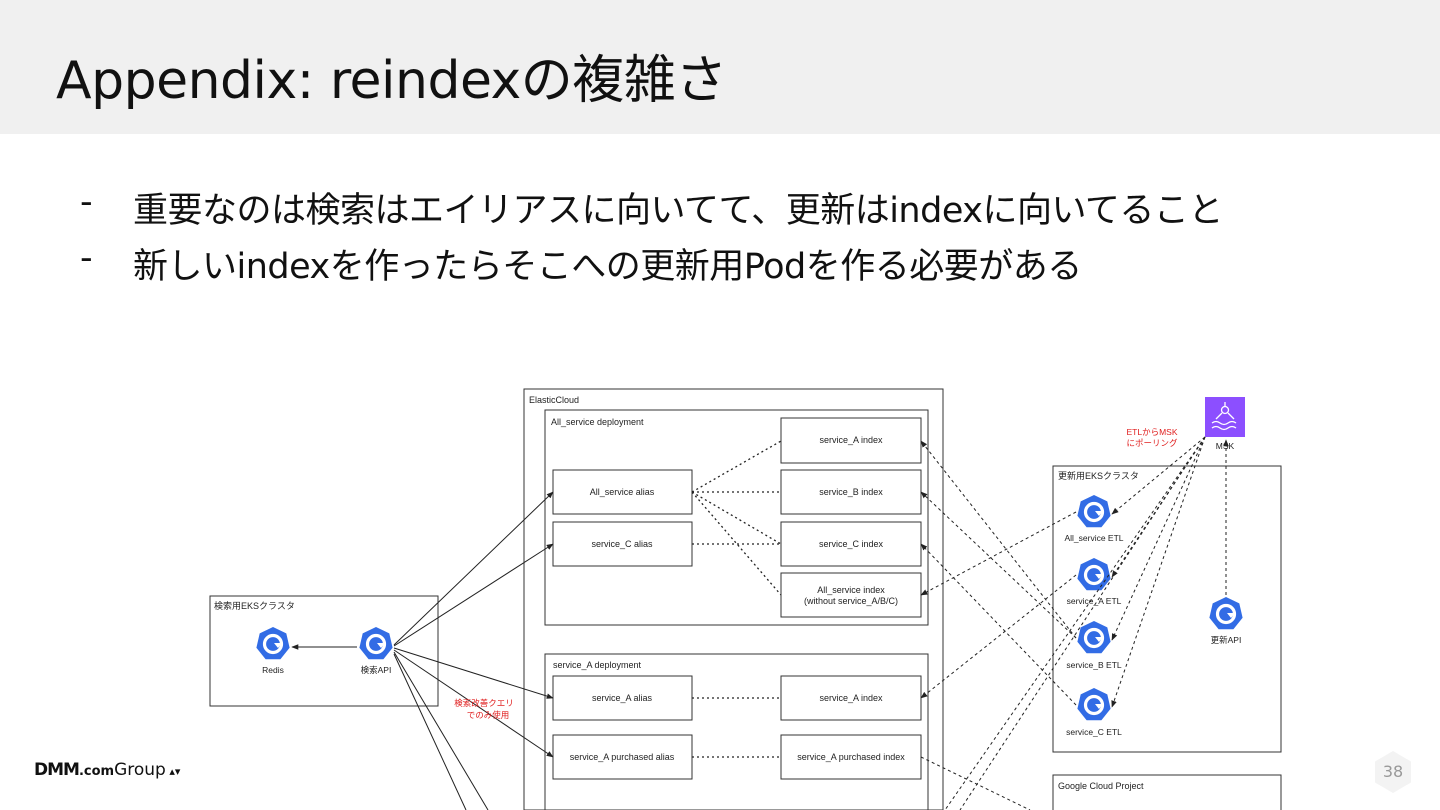  Describe the element at coordinates (254, 605) in the screenshot. I see `search-cluster-label: 検索用EKSクラスタ` at that location.